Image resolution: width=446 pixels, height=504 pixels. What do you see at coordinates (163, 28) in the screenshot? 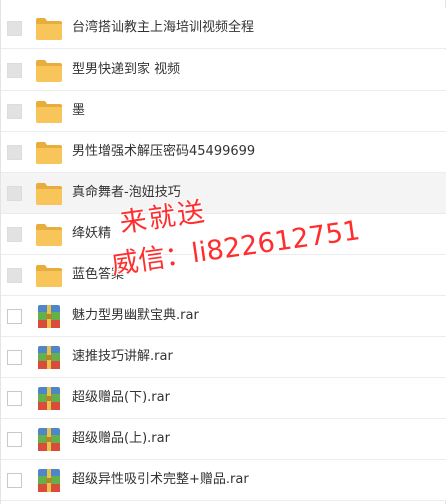
I see `file-name: 台湾搭讪教主上海培训视频全程` at bounding box center [163, 28].